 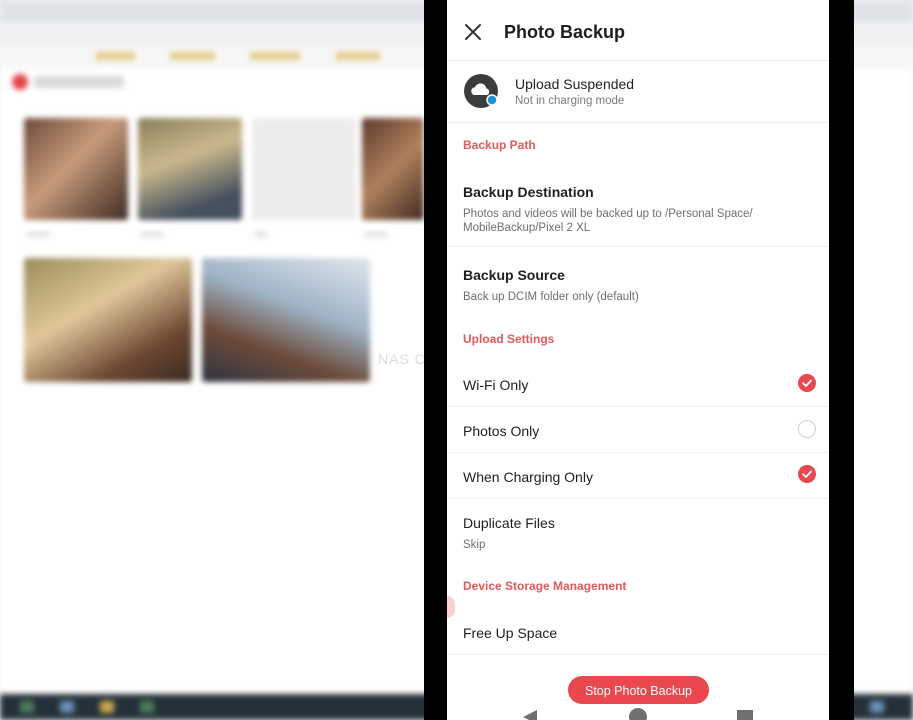 I want to click on setting-label: Photos Only, so click(x=501, y=431).